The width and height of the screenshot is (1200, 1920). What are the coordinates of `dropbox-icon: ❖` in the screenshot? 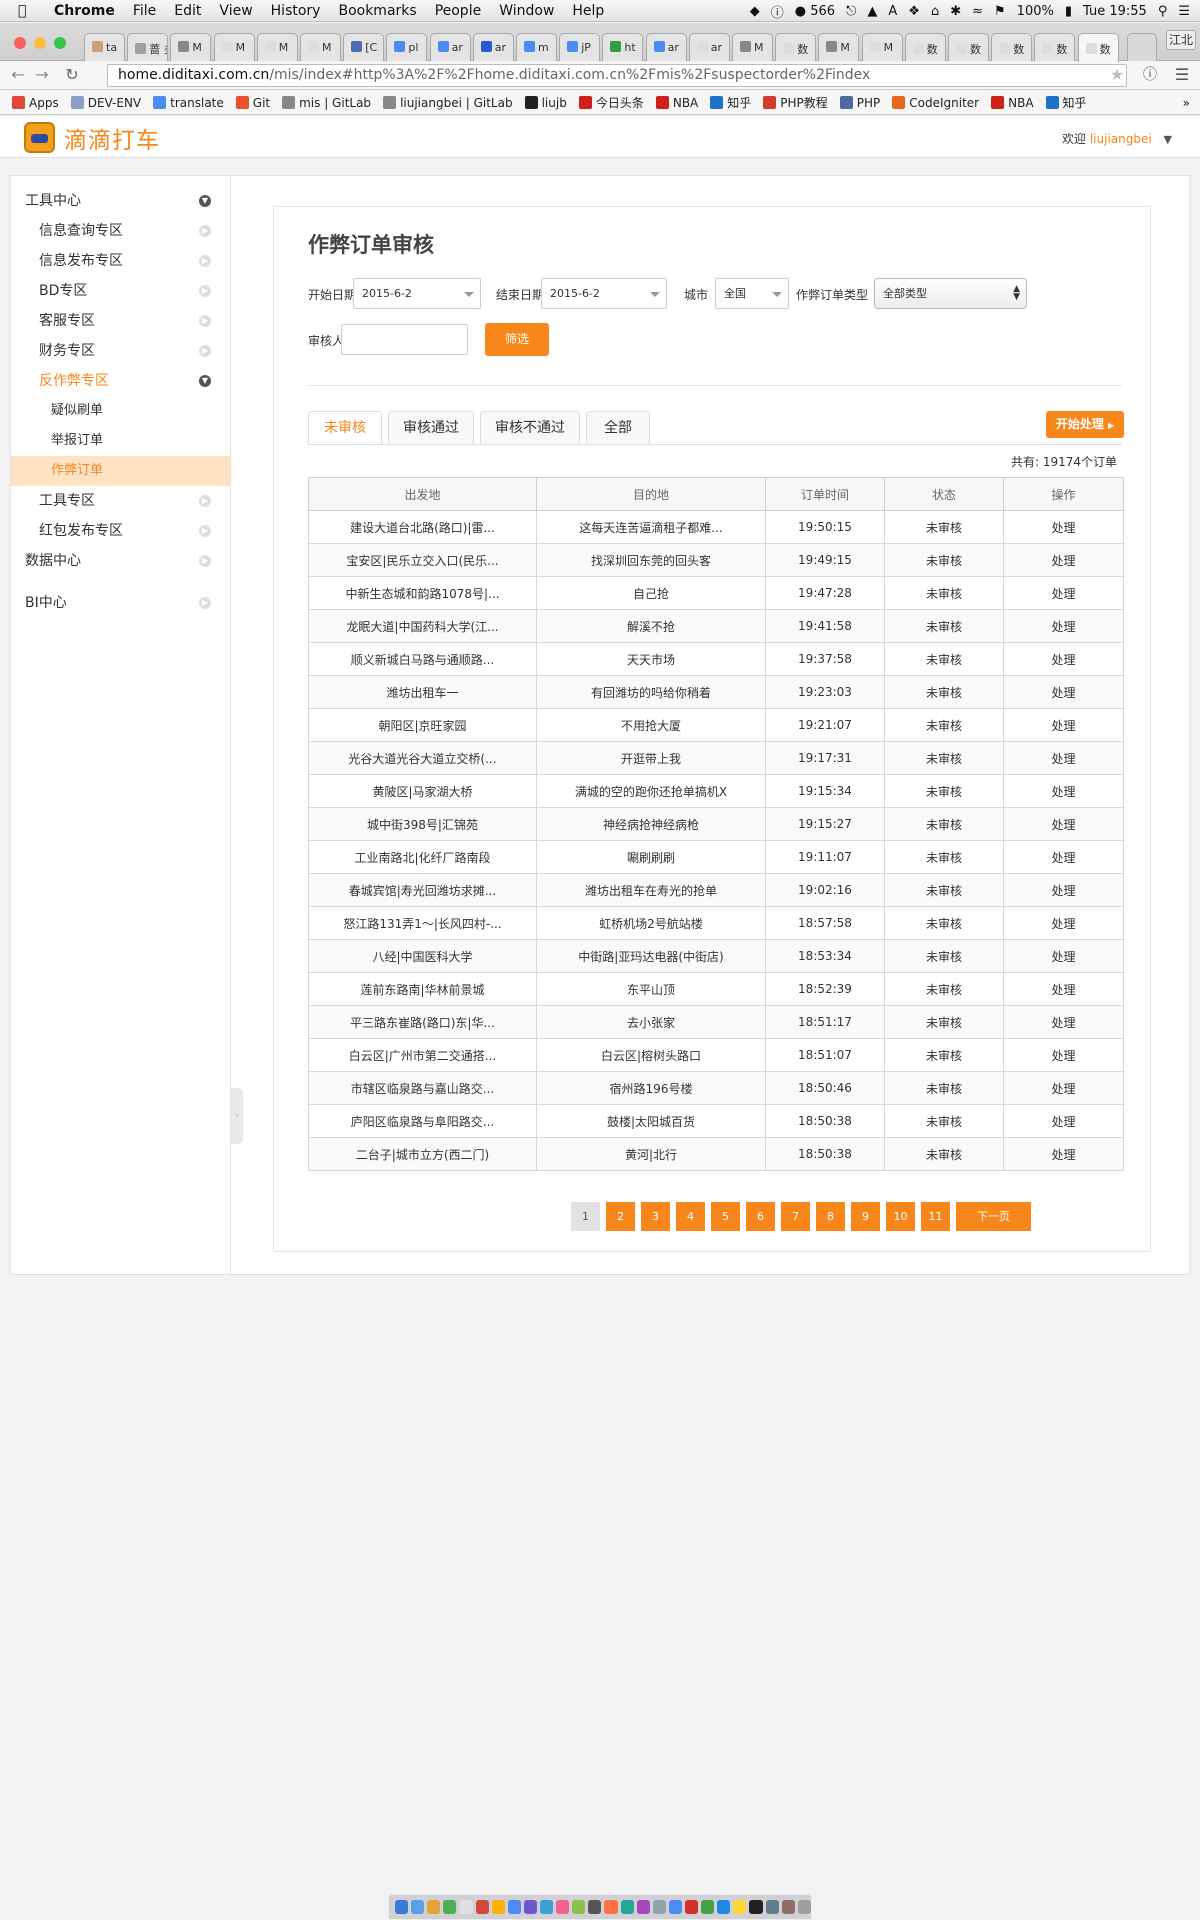 It's located at (914, 11).